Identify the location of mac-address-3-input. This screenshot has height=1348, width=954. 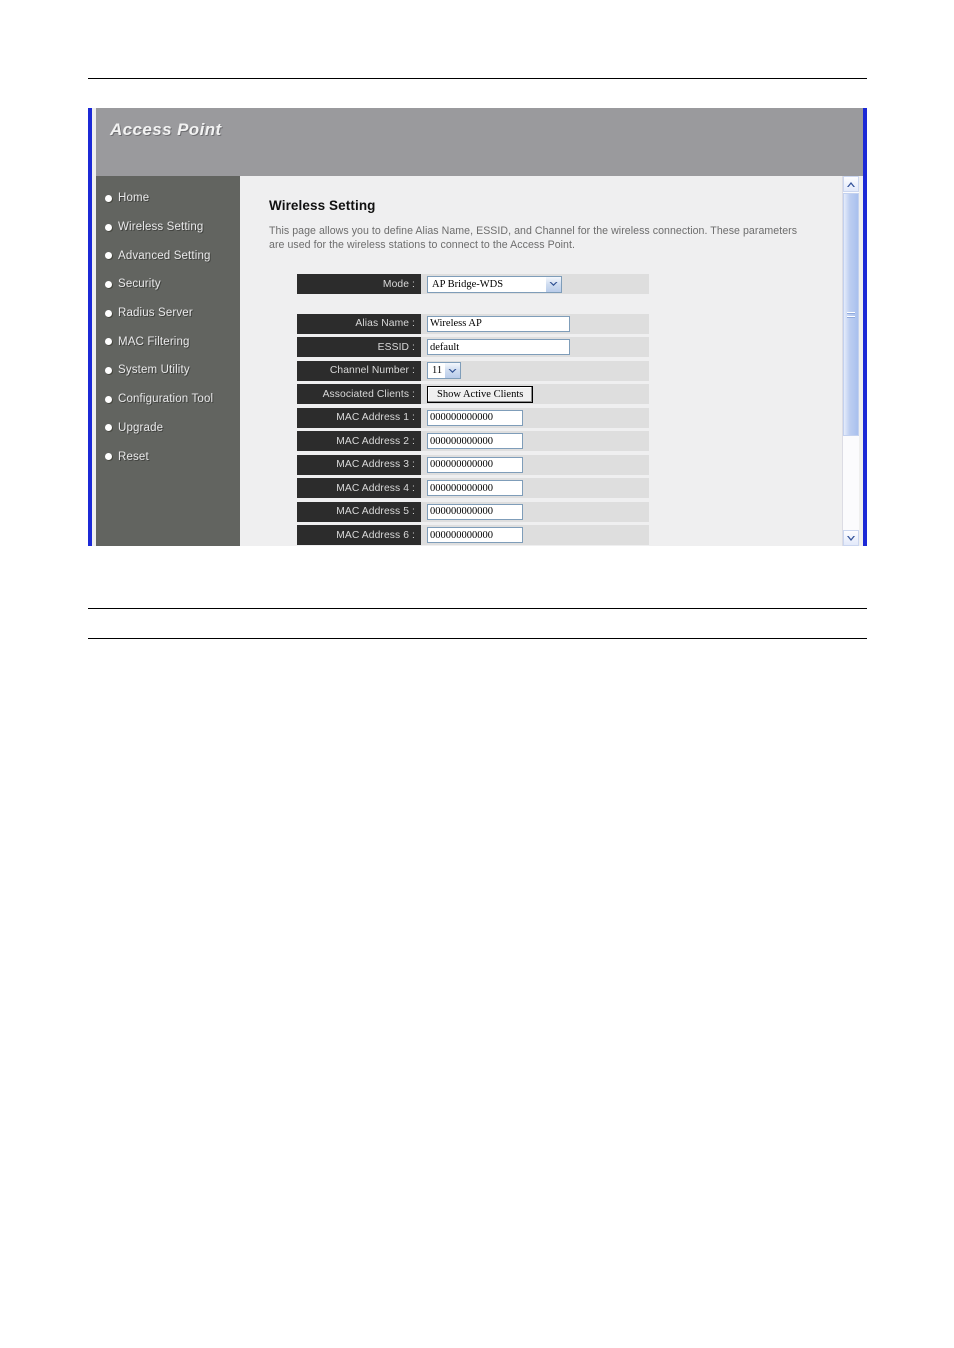
(475, 464).